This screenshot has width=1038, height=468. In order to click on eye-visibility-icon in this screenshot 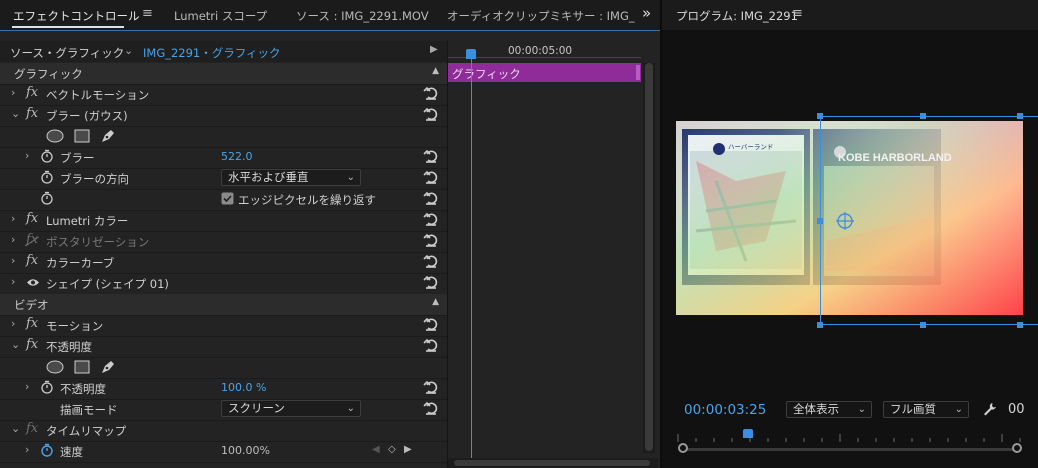, I will do `click(33, 282)`.